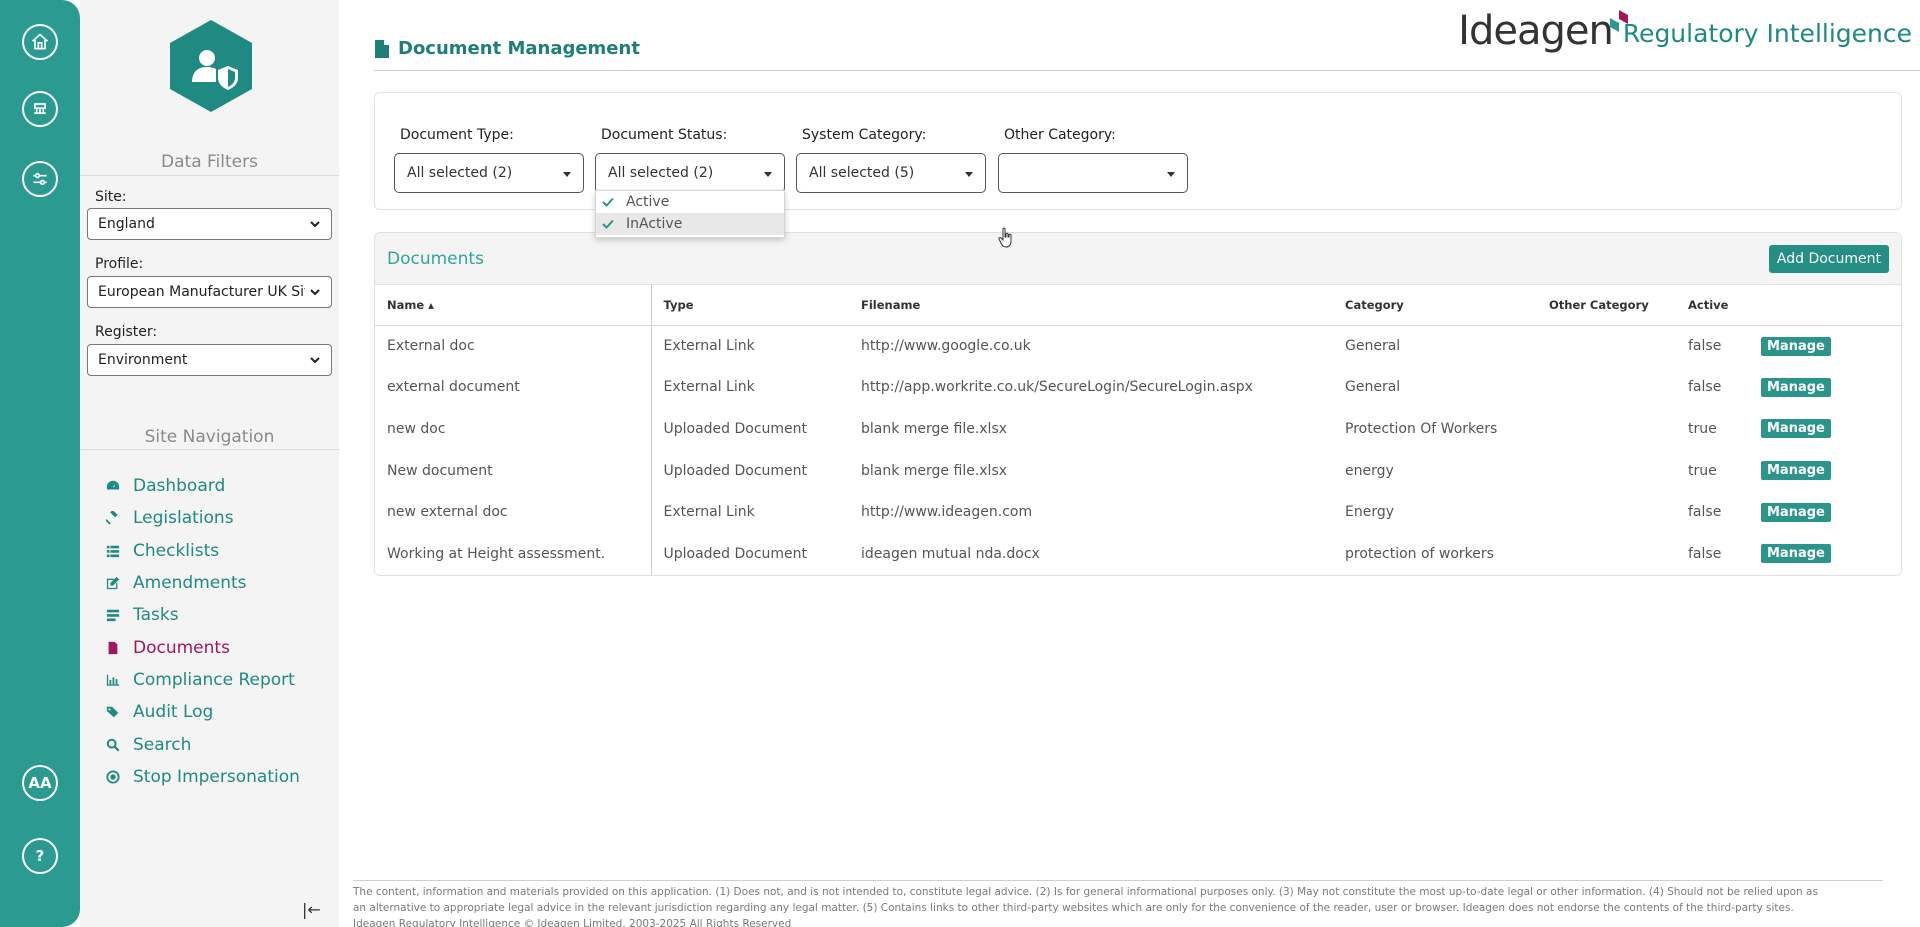 Image resolution: width=1920 pixels, height=927 pixels. What do you see at coordinates (934, 470) in the screenshot?
I see `cell-filename: blank merge file.xlsx` at bounding box center [934, 470].